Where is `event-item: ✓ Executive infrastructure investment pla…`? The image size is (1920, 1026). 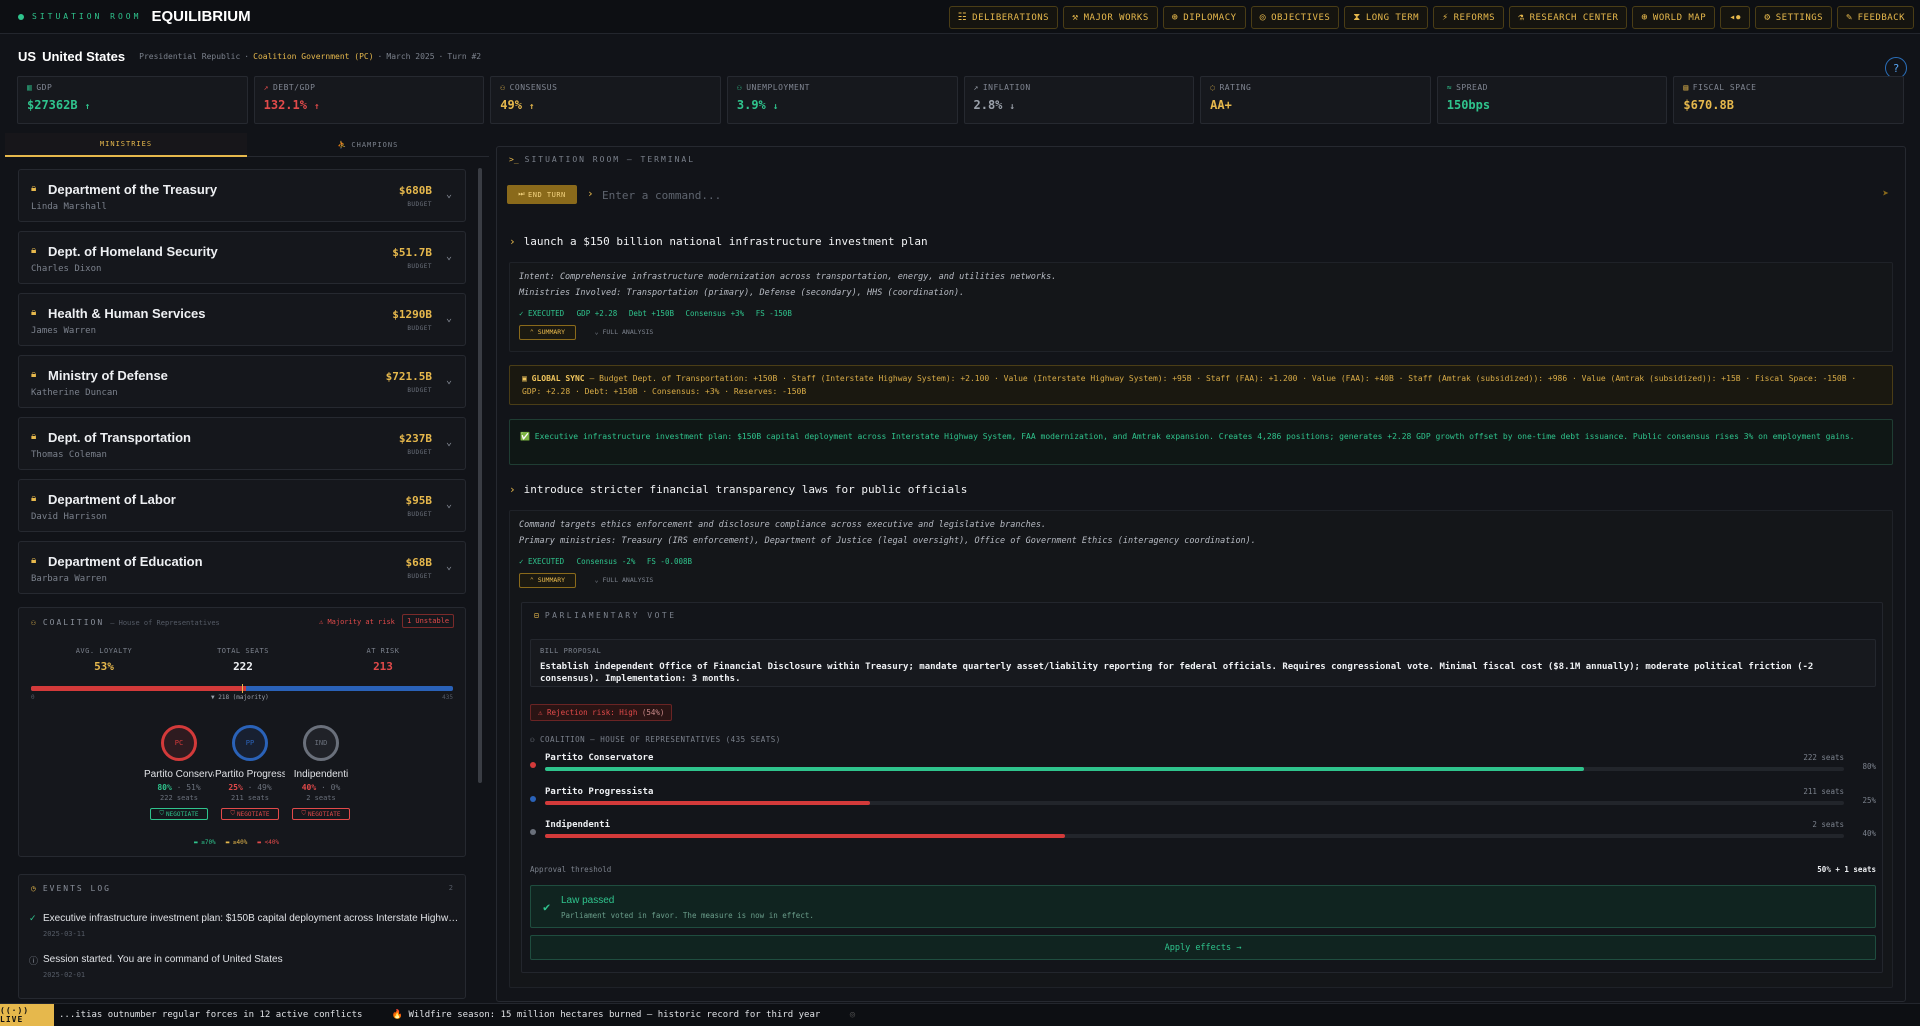
event-item: ✓ Executive infrastructure investment pla… is located at coordinates (244, 925).